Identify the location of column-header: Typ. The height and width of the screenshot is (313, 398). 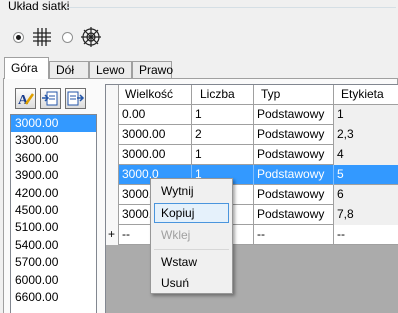
(294, 95).